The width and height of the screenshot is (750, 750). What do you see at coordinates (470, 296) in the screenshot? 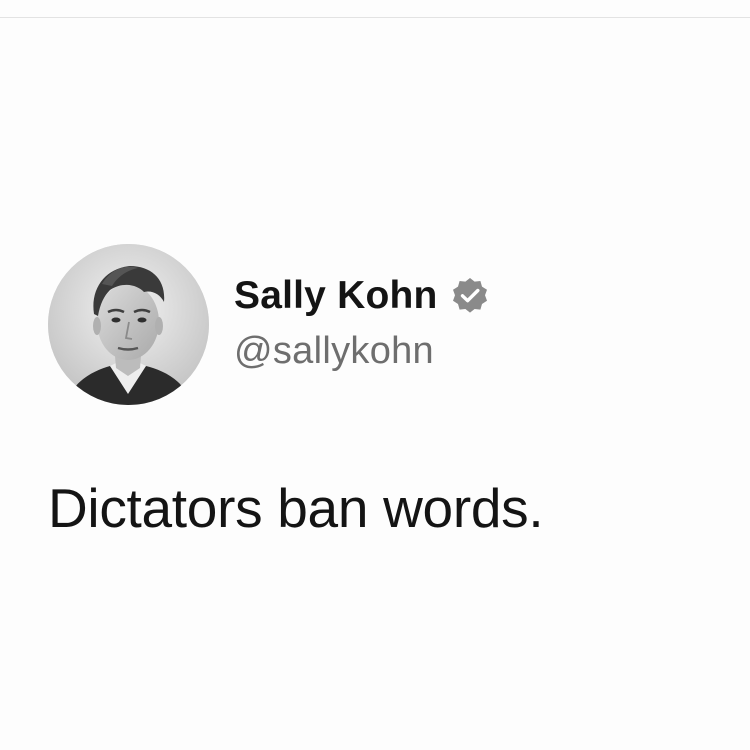
I see `verified-badge-icon` at bounding box center [470, 296].